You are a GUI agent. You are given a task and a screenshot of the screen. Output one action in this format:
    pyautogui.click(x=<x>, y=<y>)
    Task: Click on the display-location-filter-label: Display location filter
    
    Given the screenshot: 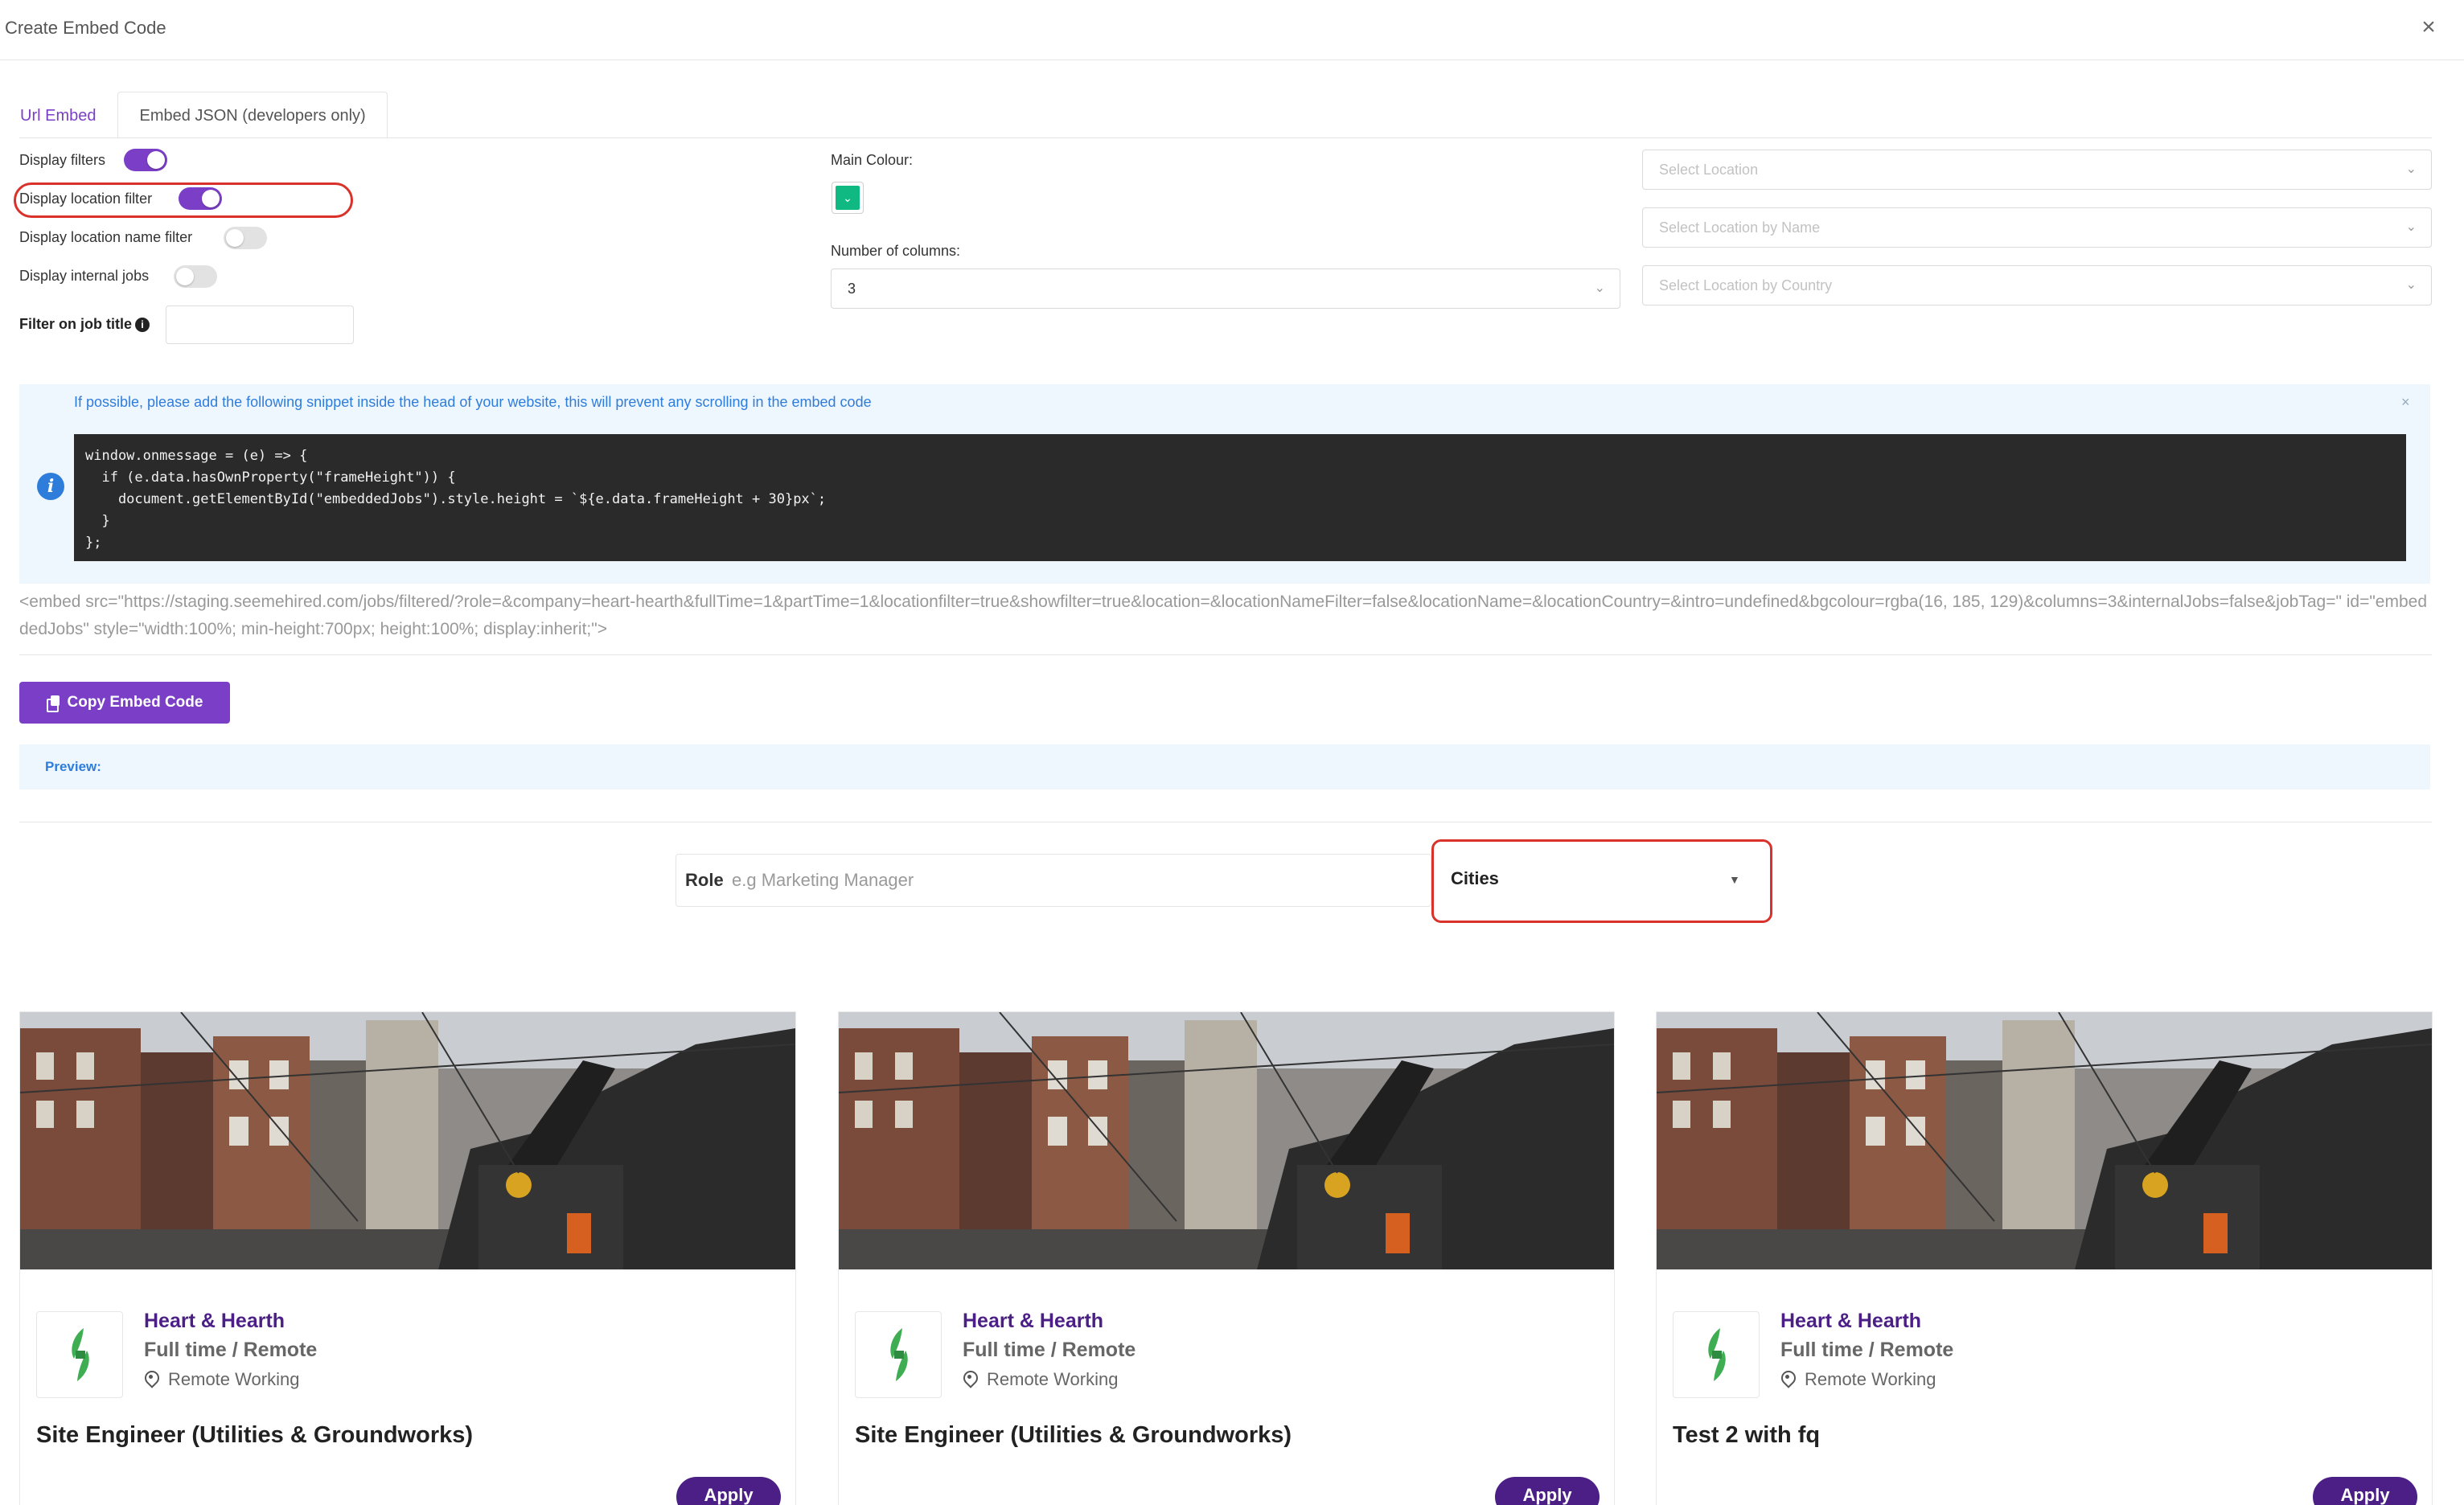 What is the action you would take?
    pyautogui.click(x=86, y=199)
    